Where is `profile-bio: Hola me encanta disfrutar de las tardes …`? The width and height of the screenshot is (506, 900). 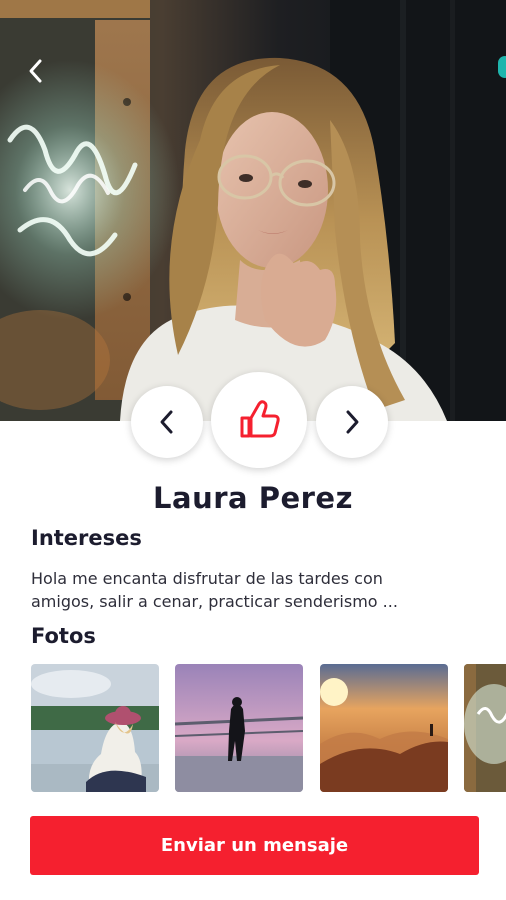
profile-bio: Hola me encanta disfrutar de las tardes … is located at coordinates (214, 590).